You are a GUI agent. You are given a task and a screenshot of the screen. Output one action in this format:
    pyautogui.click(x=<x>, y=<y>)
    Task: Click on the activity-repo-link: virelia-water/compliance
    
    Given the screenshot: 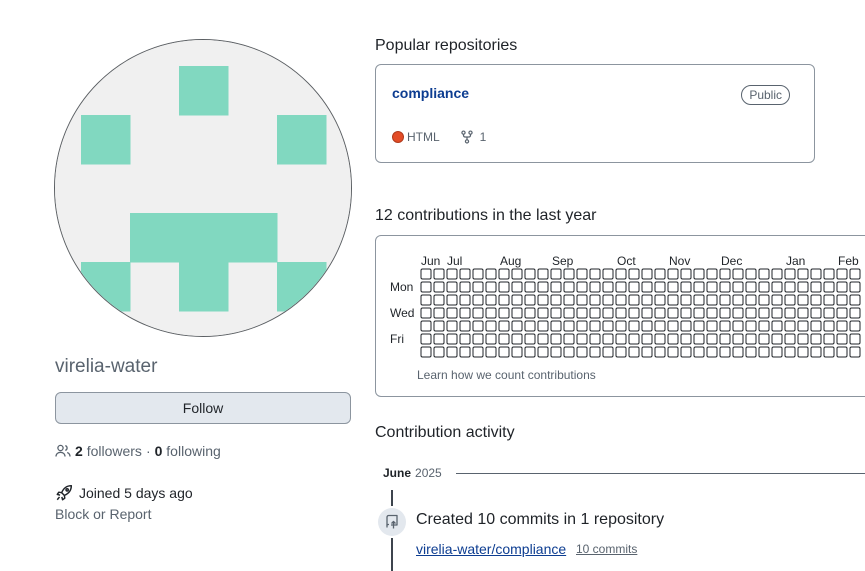 What is the action you would take?
    pyautogui.click(x=491, y=549)
    